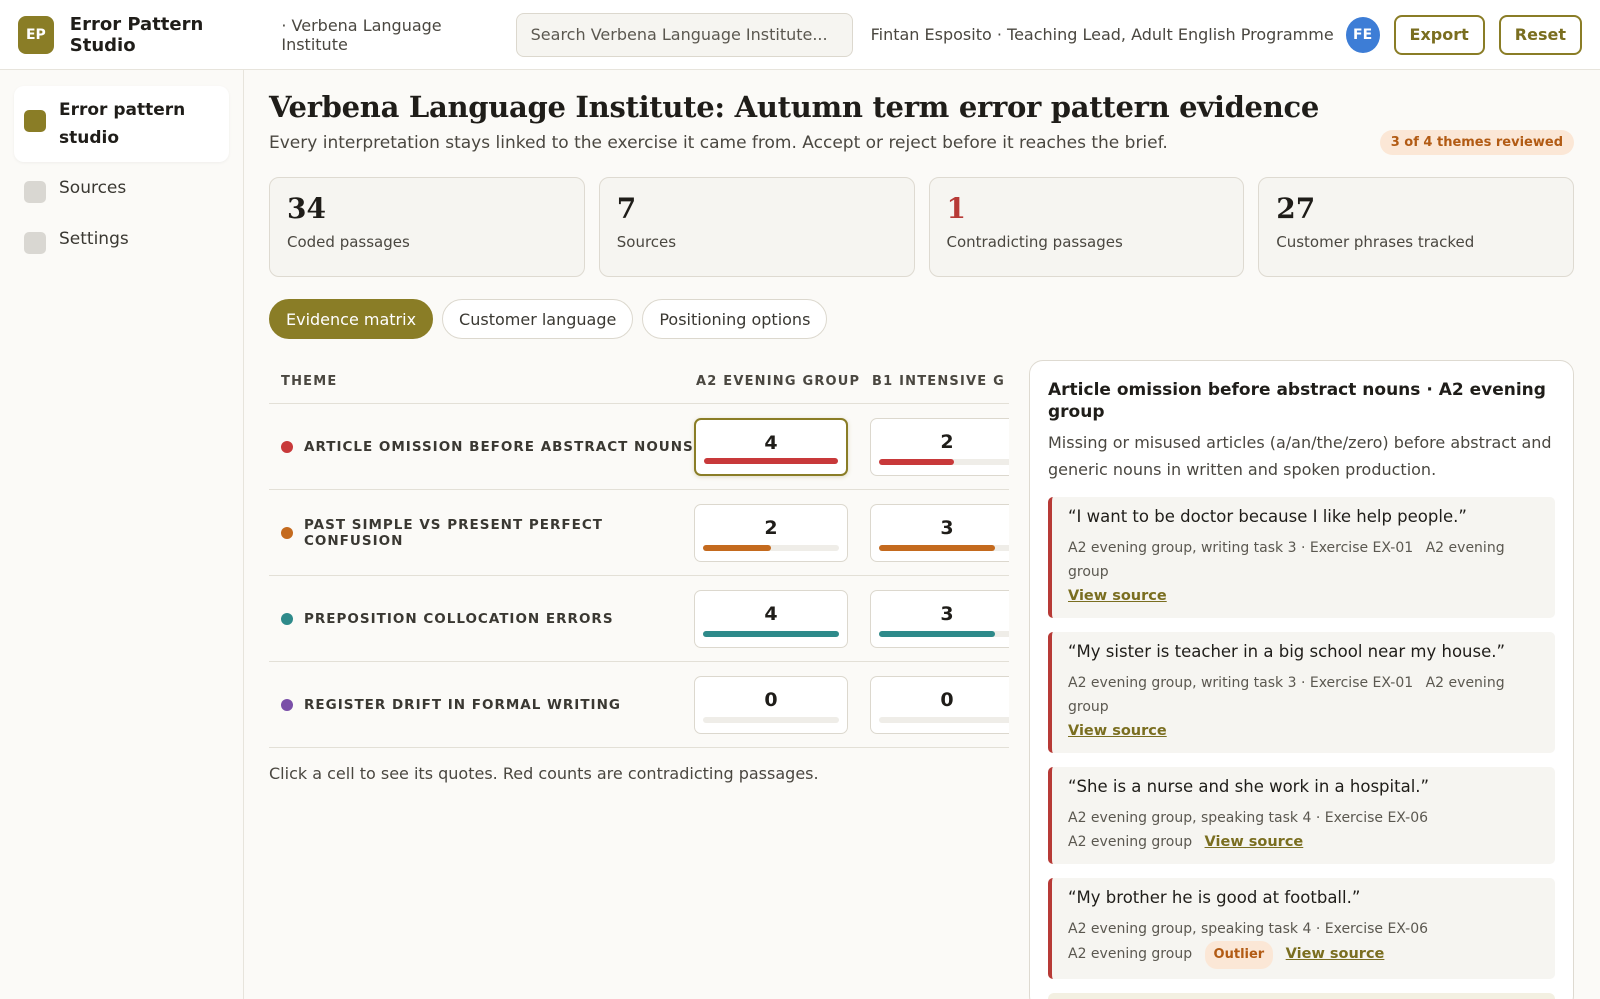  What do you see at coordinates (499, 446) in the screenshot?
I see `theme-name: ARTICLE OMISSION BEFORE ABSTRACT NOUNS` at bounding box center [499, 446].